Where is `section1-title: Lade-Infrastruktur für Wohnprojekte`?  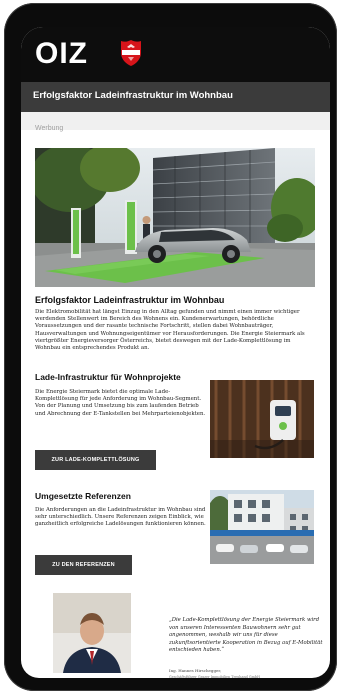 section1-title: Lade-Infrastruktur für Wohnprojekte is located at coordinates (108, 377).